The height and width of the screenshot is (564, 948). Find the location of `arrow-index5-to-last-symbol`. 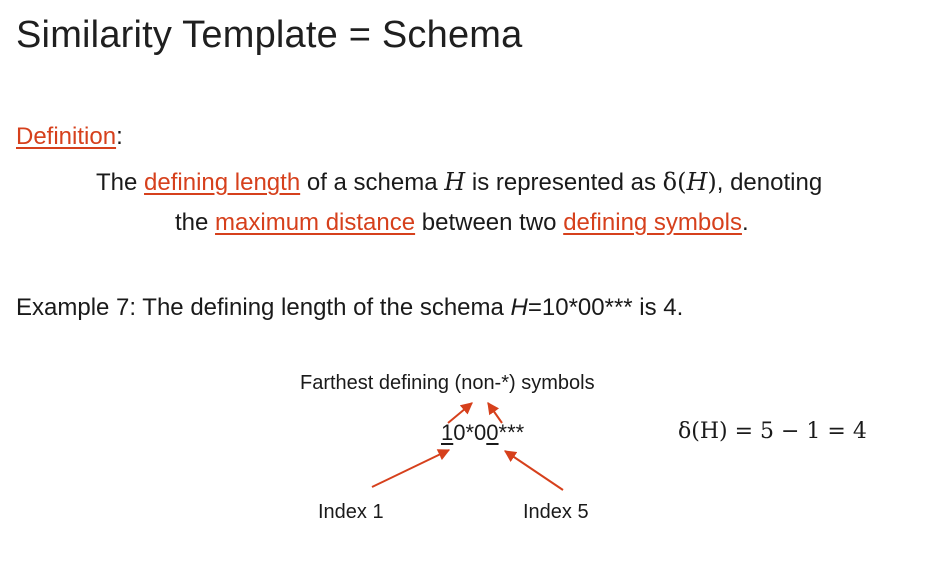

arrow-index5-to-last-symbol is located at coordinates (534, 470).